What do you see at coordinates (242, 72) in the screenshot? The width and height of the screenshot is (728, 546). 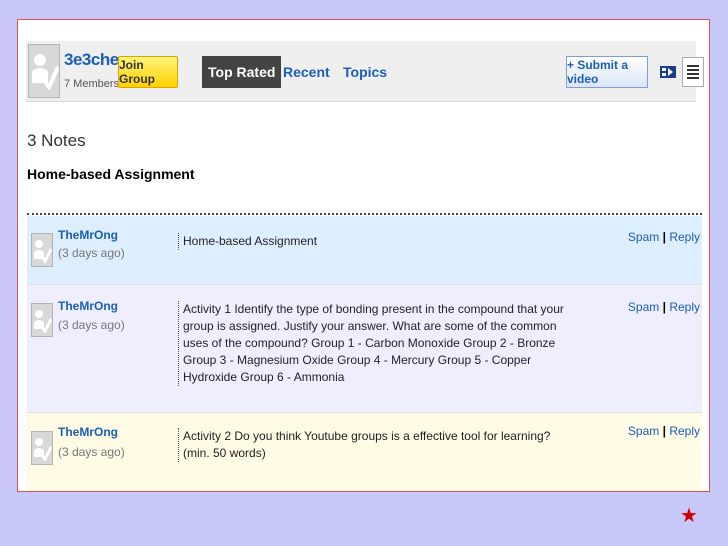 I see `tab-top-rated: Top Rated` at bounding box center [242, 72].